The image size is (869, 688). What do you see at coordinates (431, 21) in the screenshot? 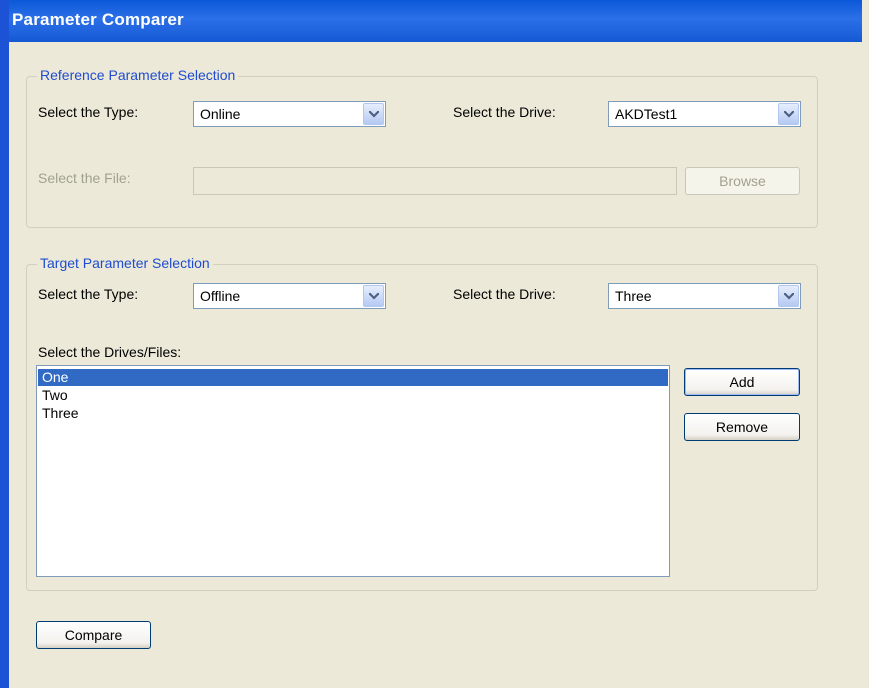
I see `title-bar: Parameter Comparer` at bounding box center [431, 21].